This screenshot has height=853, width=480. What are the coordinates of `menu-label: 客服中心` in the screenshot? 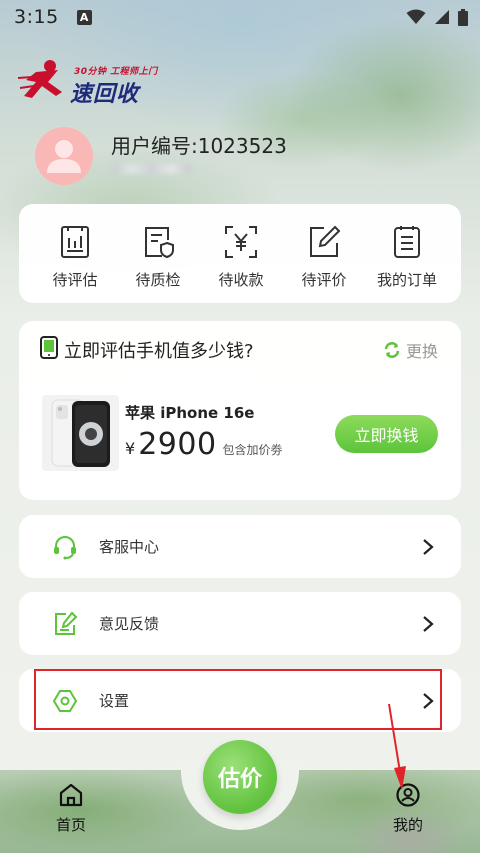 It's located at (129, 547).